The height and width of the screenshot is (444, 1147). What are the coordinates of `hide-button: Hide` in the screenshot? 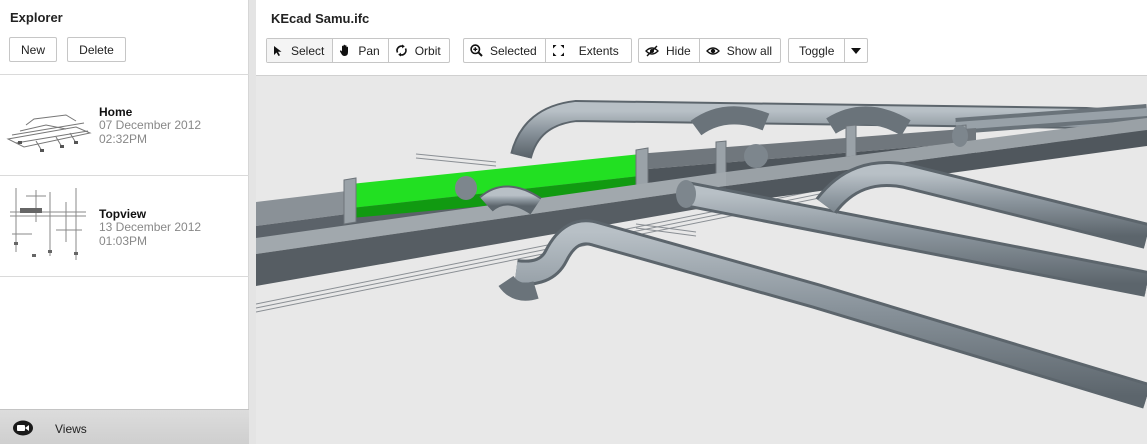 It's located at (669, 50).